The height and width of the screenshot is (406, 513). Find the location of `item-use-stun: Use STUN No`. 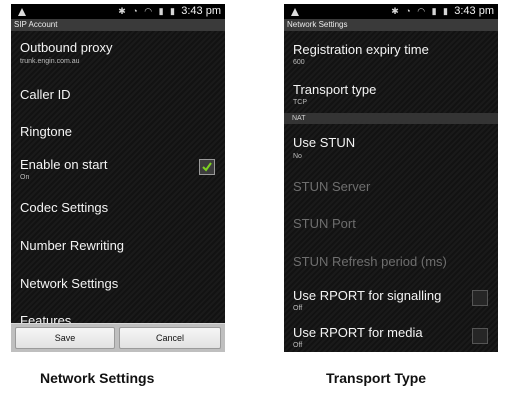

item-use-stun: Use STUN No is located at coordinates (391, 145).